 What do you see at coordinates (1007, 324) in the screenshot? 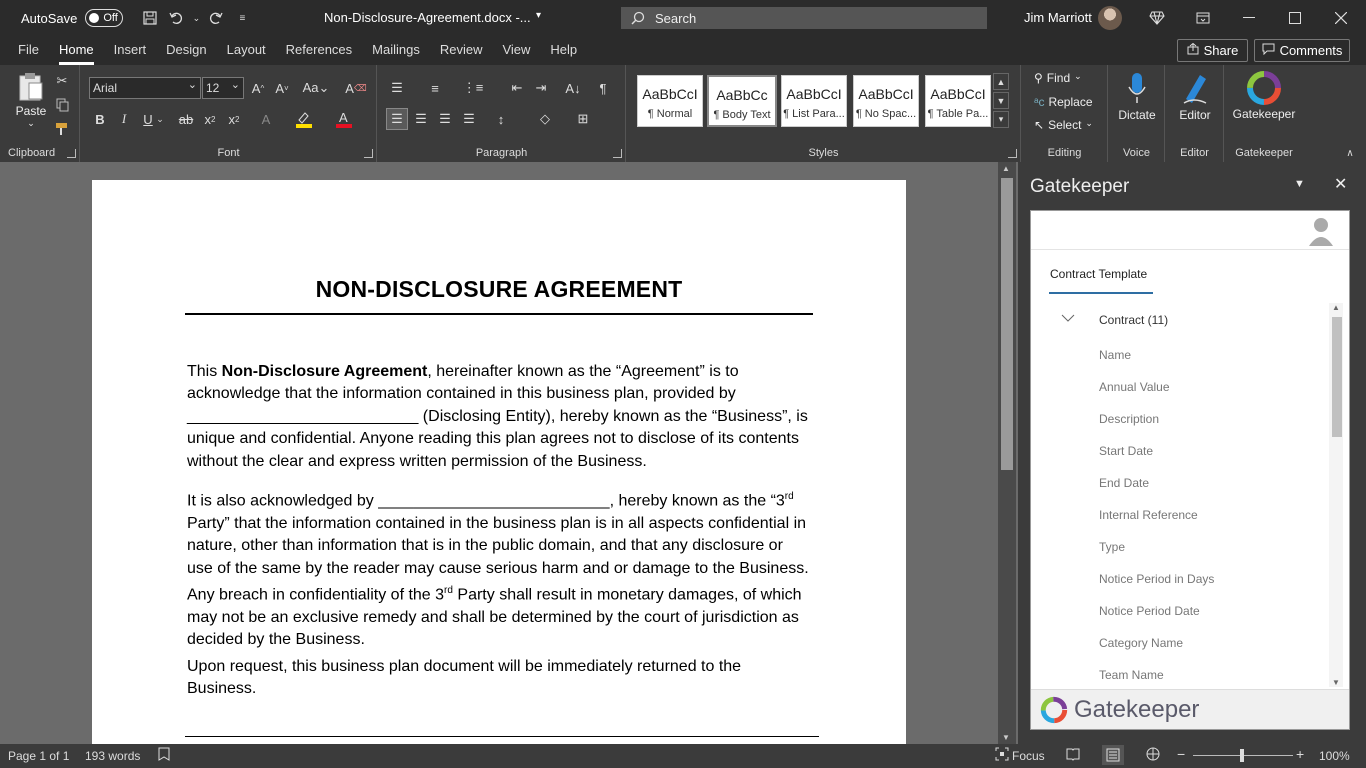
I see `scrollbar-thumb` at bounding box center [1007, 324].